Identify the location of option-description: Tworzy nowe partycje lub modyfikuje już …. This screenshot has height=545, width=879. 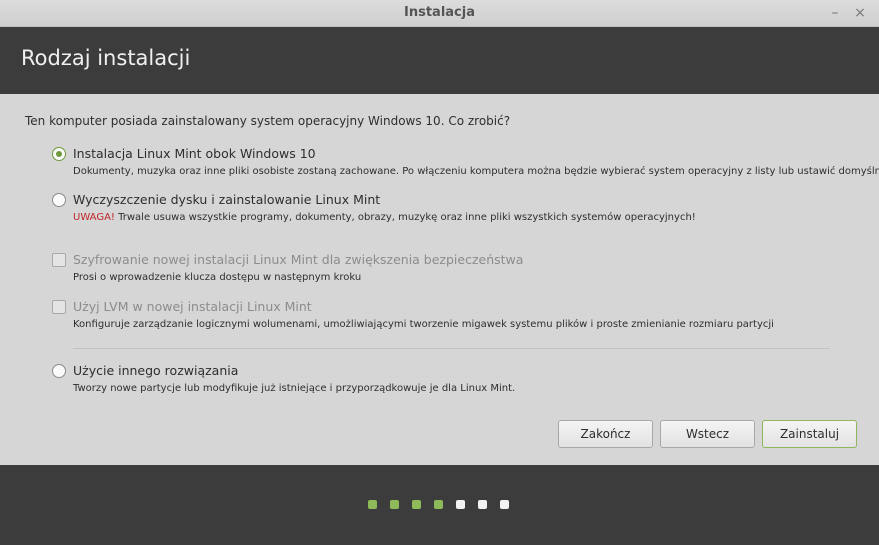
(294, 388).